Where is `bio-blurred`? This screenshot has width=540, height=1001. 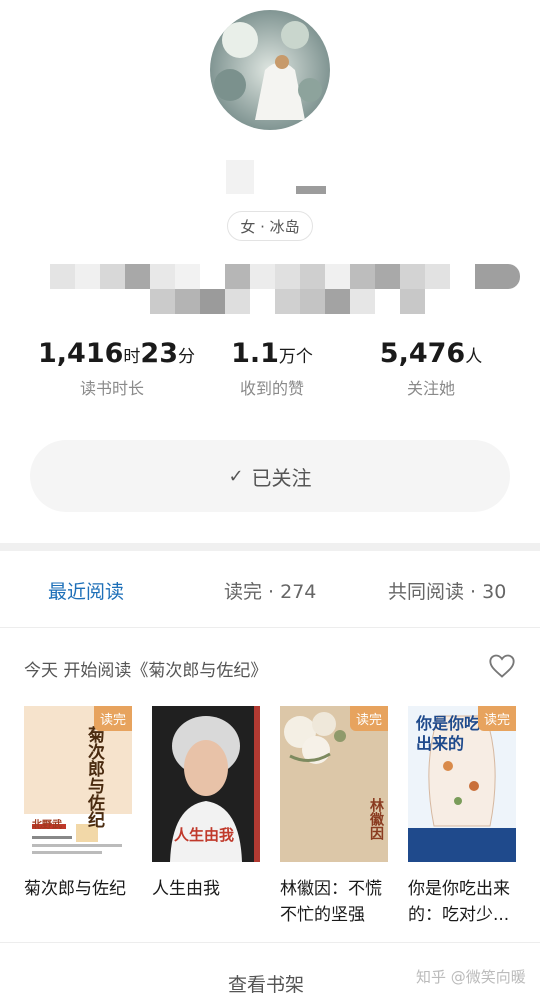
bio-blurred is located at coordinates (285, 289).